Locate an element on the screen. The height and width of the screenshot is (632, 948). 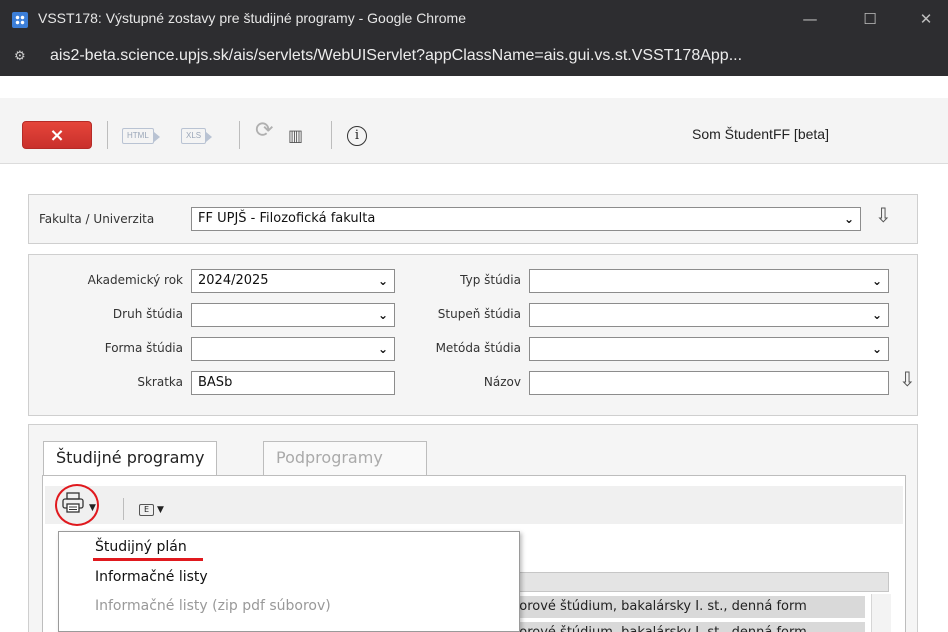
annotation-circle is located at coordinates (77, 505).